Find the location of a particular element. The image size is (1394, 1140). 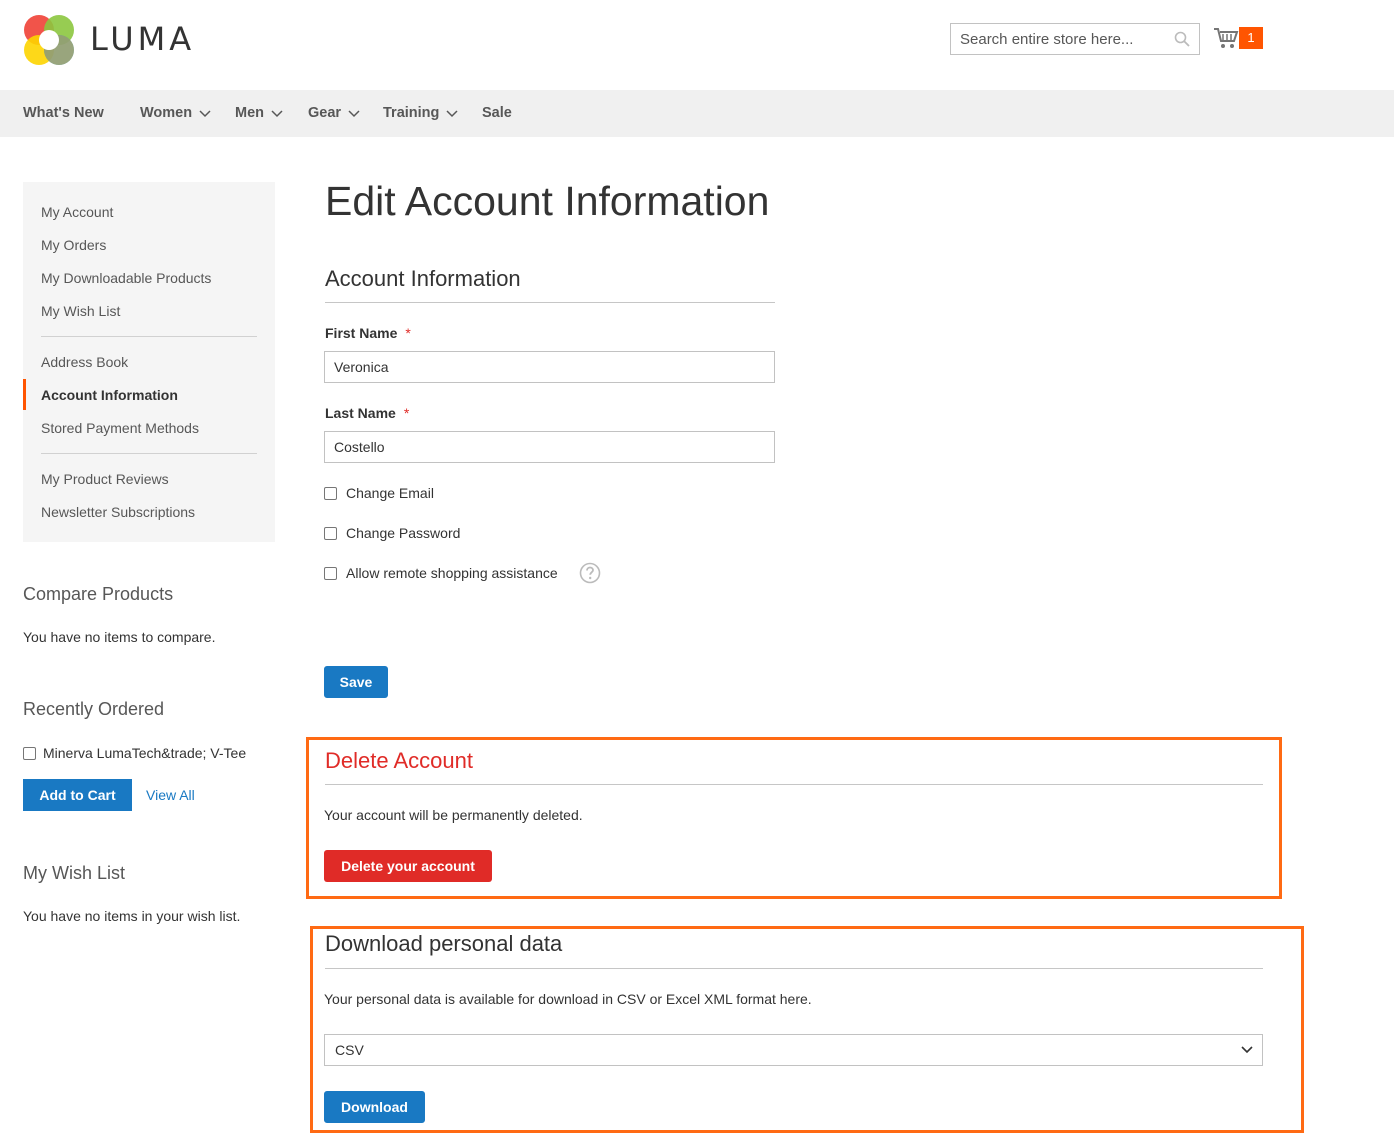

remote-assistance-row: Allow remote shopping assistance is located at coordinates (462, 573).